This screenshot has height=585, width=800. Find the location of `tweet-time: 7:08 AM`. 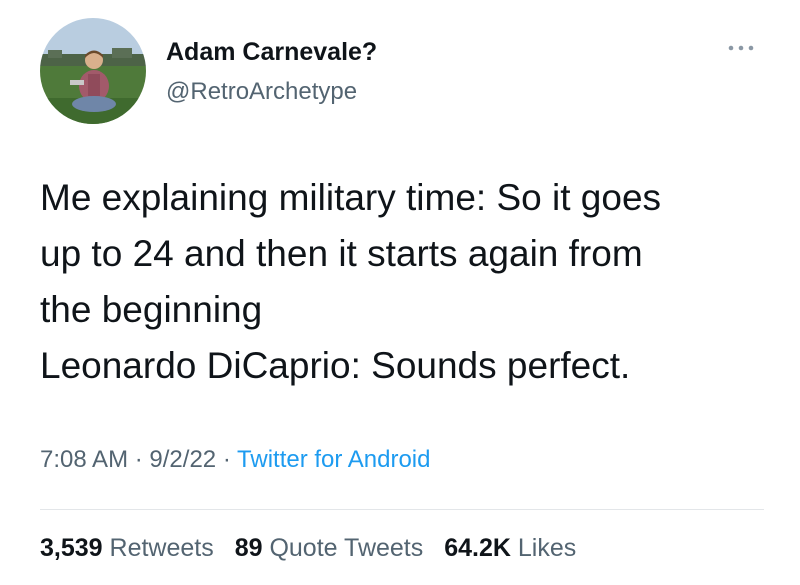

tweet-time: 7:08 AM is located at coordinates (84, 459).